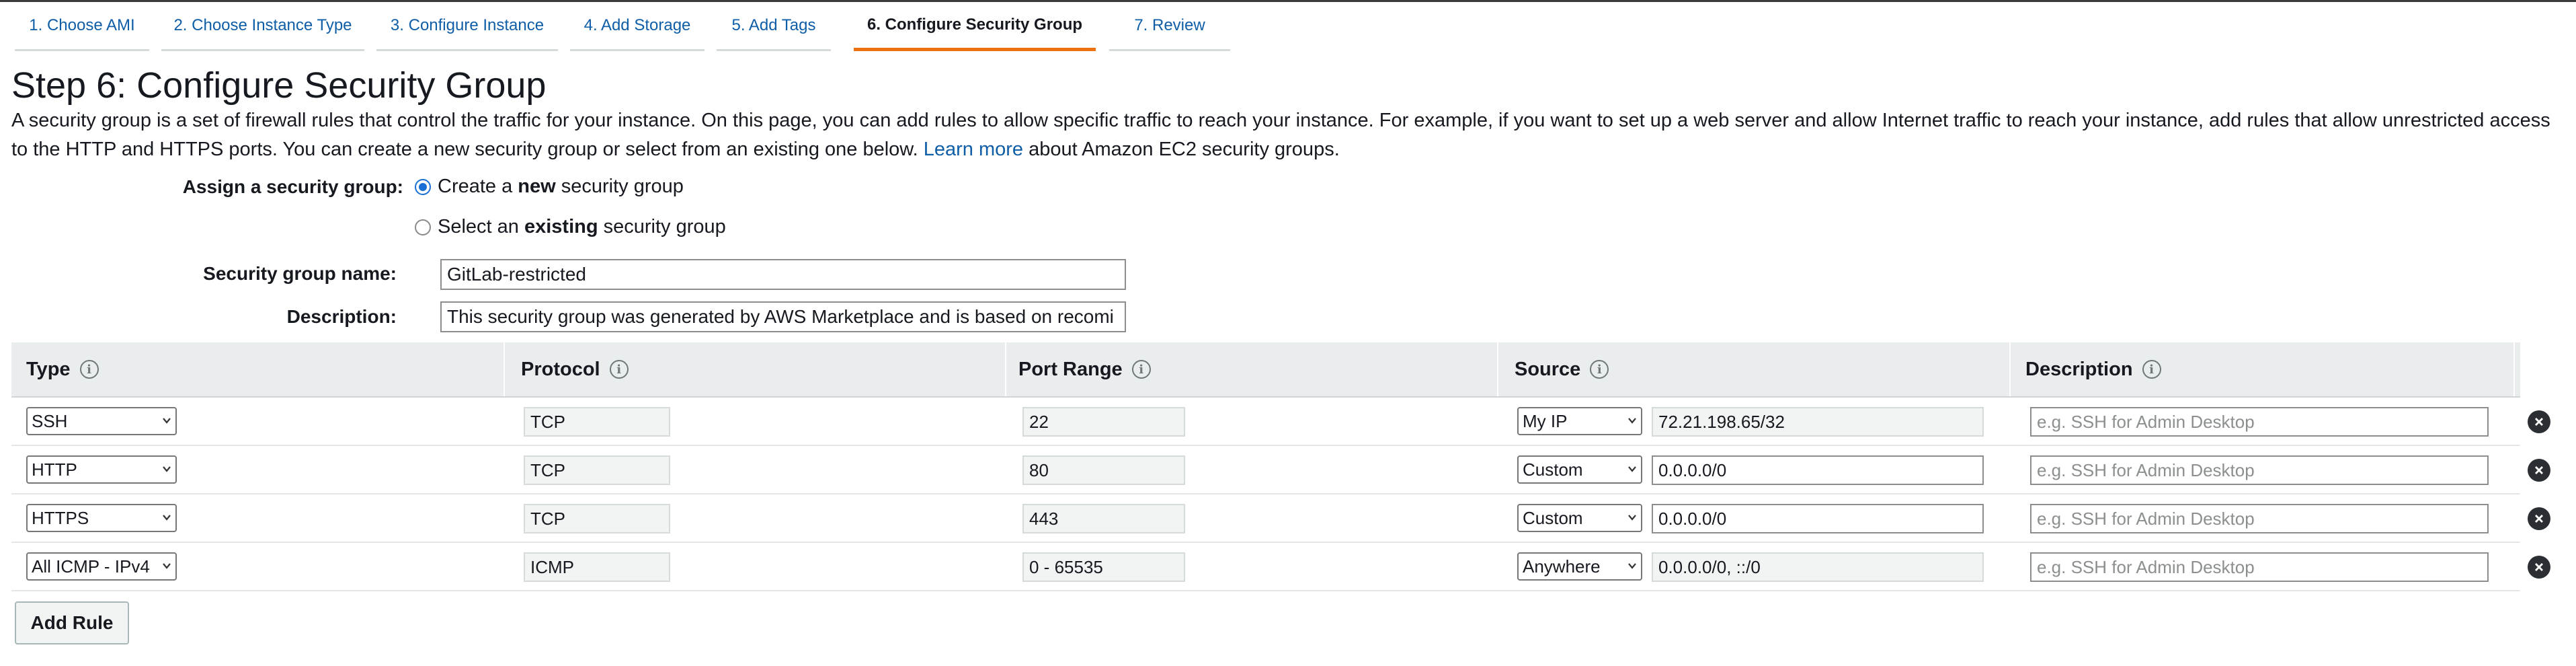 The width and height of the screenshot is (2576, 666). What do you see at coordinates (300, 273) in the screenshot?
I see `security-group-name-label: Security group name:` at bounding box center [300, 273].